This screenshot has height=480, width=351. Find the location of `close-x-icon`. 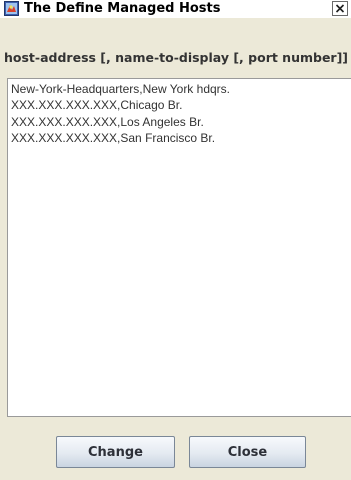

close-x-icon is located at coordinates (340, 8).